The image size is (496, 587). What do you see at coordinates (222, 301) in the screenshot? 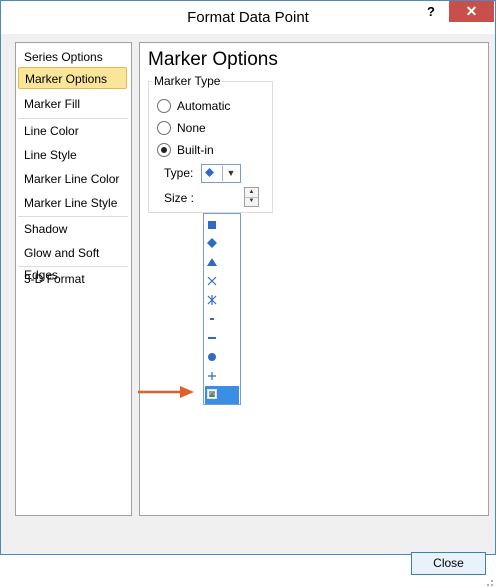
I see `marker-option-star` at bounding box center [222, 301].